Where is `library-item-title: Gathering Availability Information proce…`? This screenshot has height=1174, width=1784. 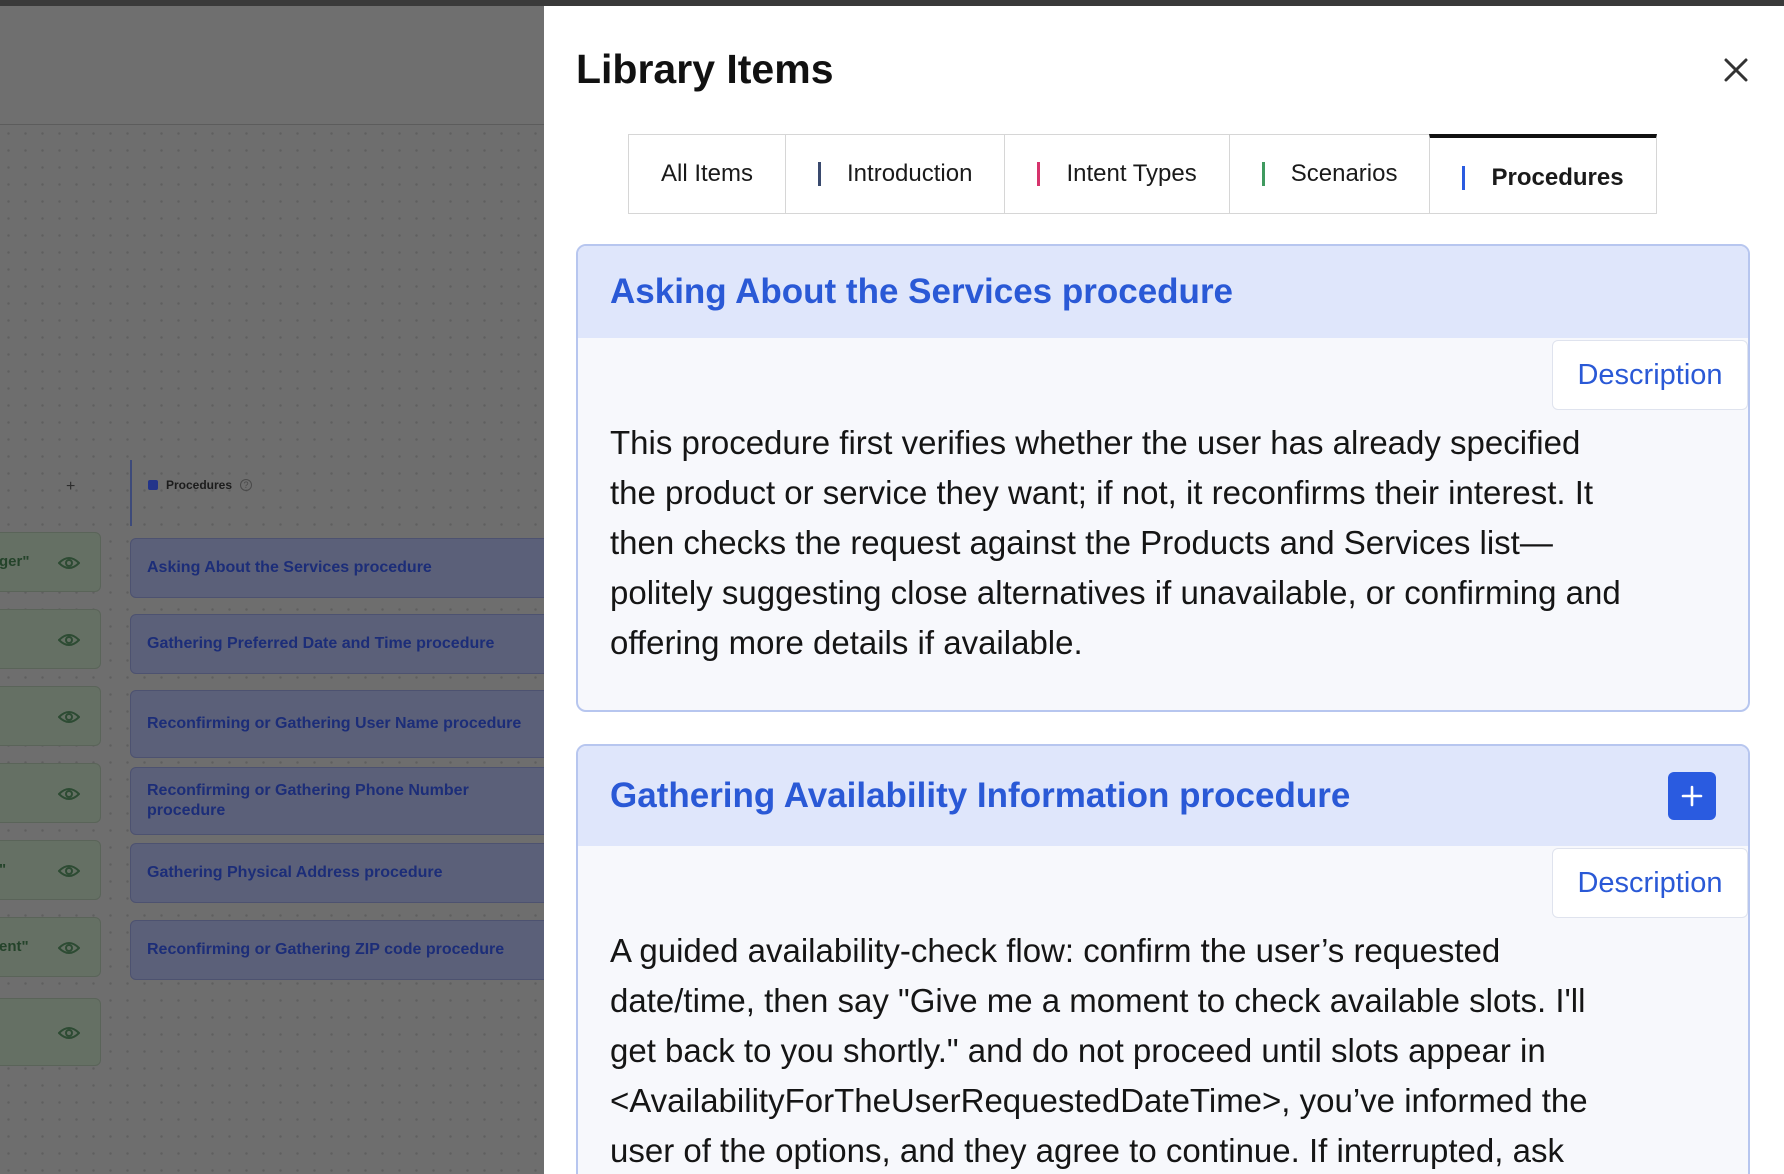
library-item-title: Gathering Availability Information proce… is located at coordinates (980, 795).